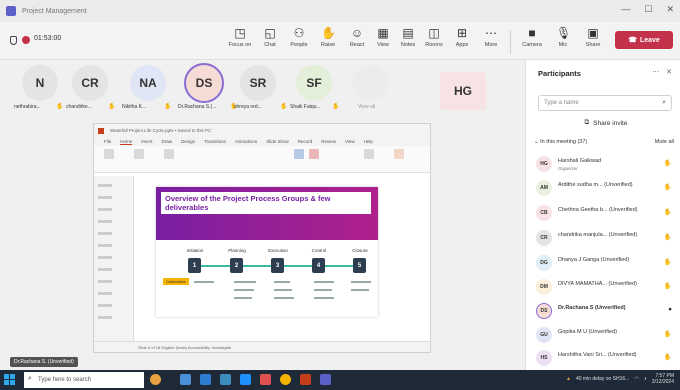  I want to click on participant-row: DM DIVYA MAMATHA... (Unverified) ✋, so click(604, 287).